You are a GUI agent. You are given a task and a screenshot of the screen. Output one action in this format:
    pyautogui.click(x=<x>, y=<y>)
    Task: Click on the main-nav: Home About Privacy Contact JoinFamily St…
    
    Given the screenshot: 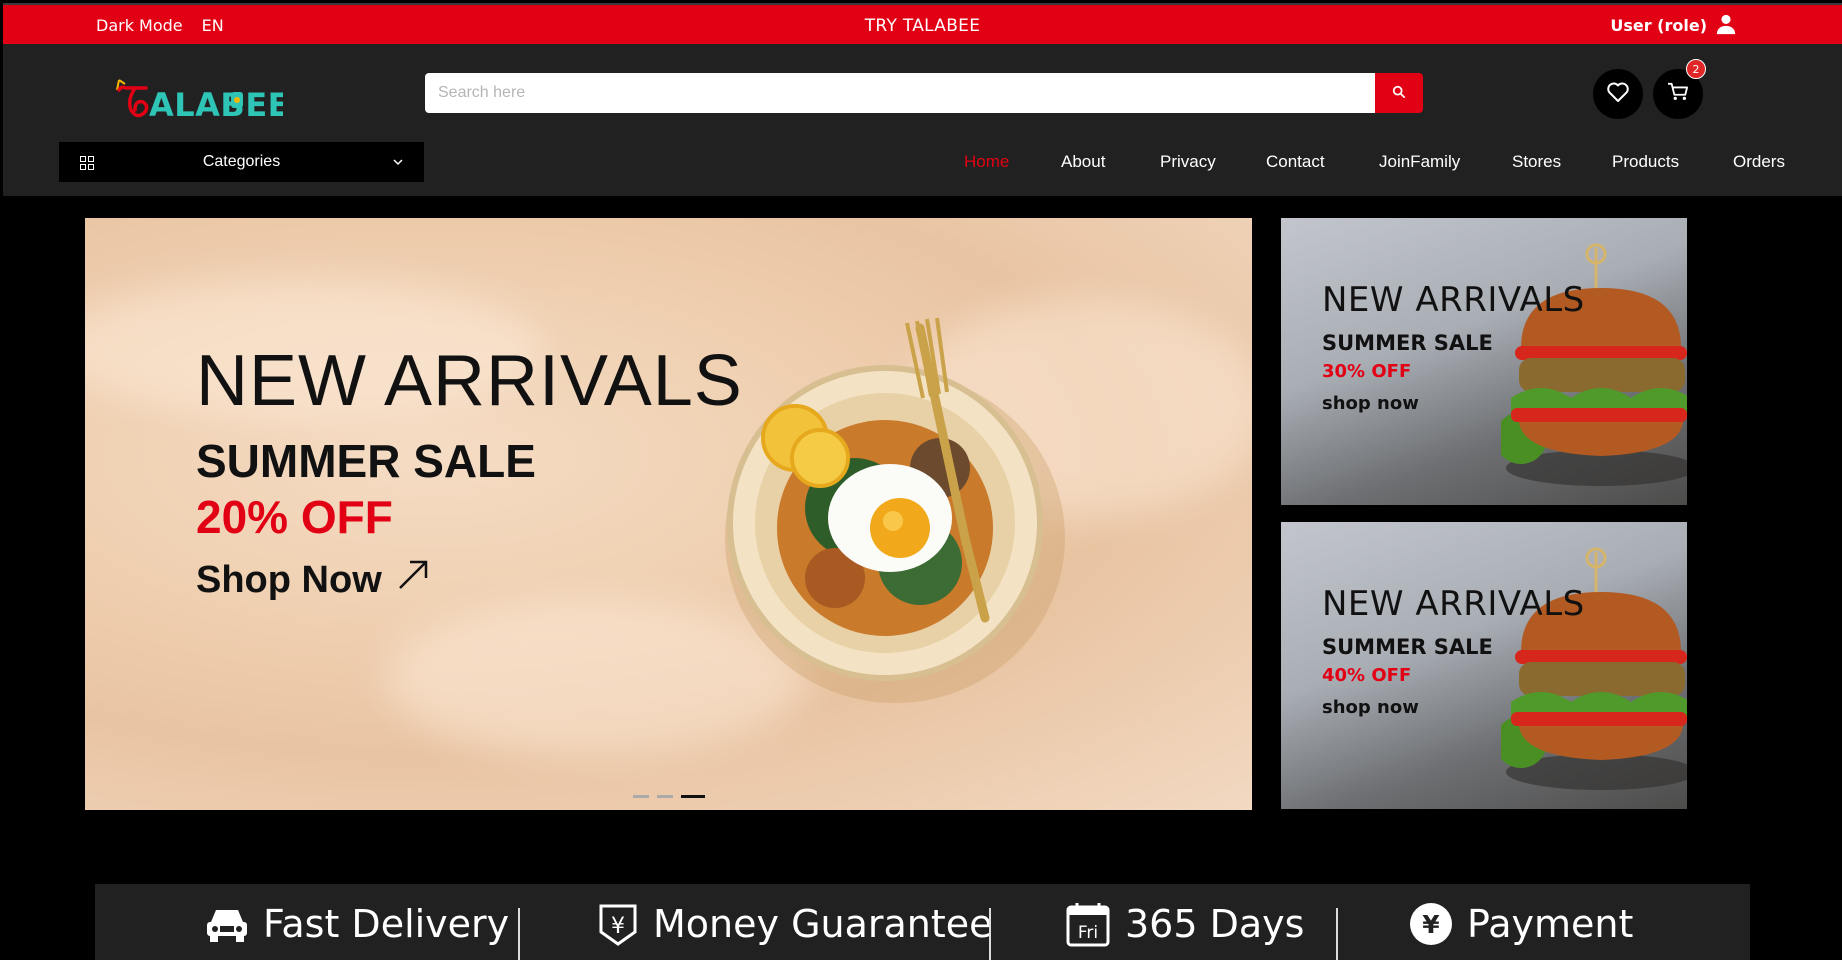 What is the action you would take?
    pyautogui.click(x=922, y=162)
    